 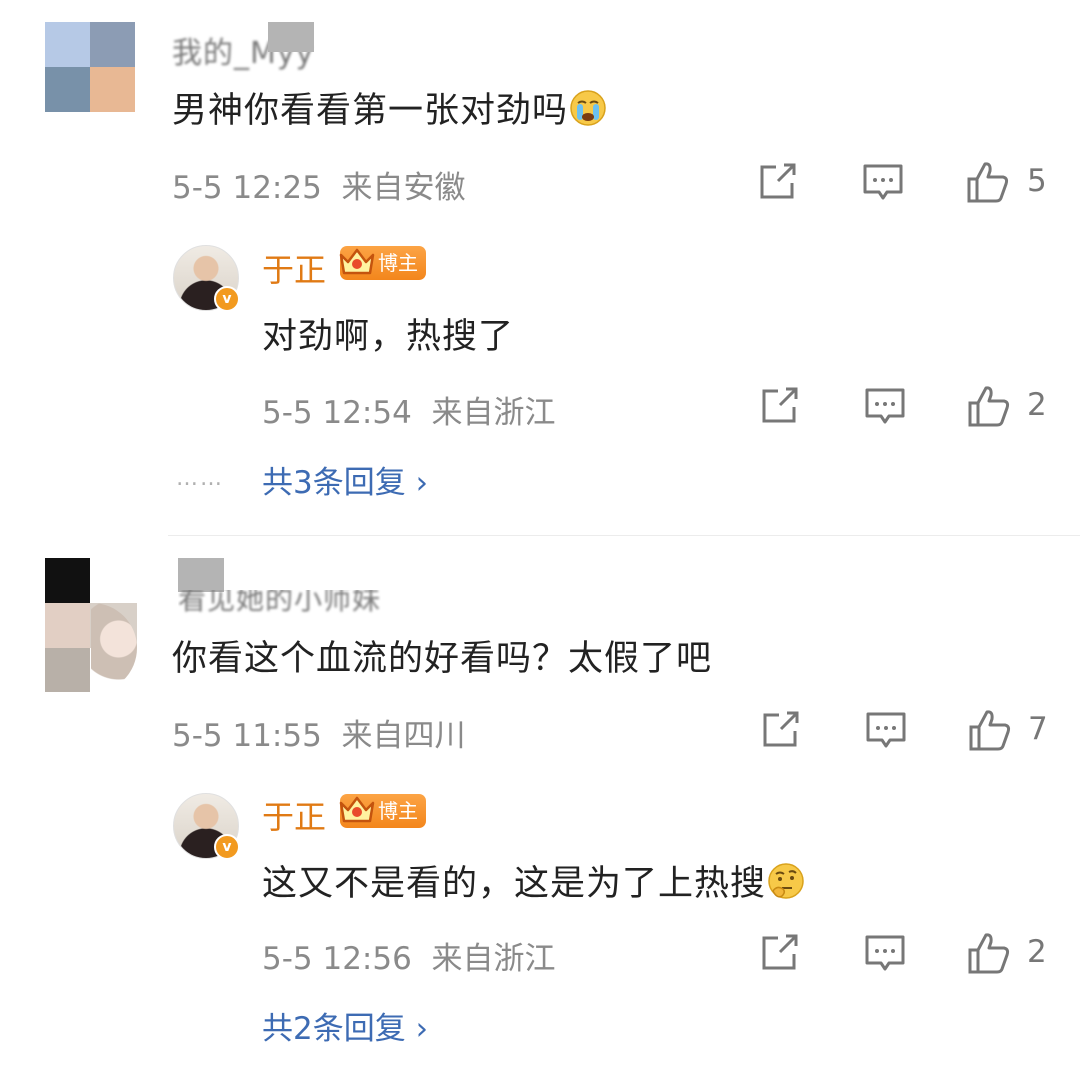 I want to click on comment-text: 你看这个血流的好看吗？太假了吧, so click(x=442, y=659).